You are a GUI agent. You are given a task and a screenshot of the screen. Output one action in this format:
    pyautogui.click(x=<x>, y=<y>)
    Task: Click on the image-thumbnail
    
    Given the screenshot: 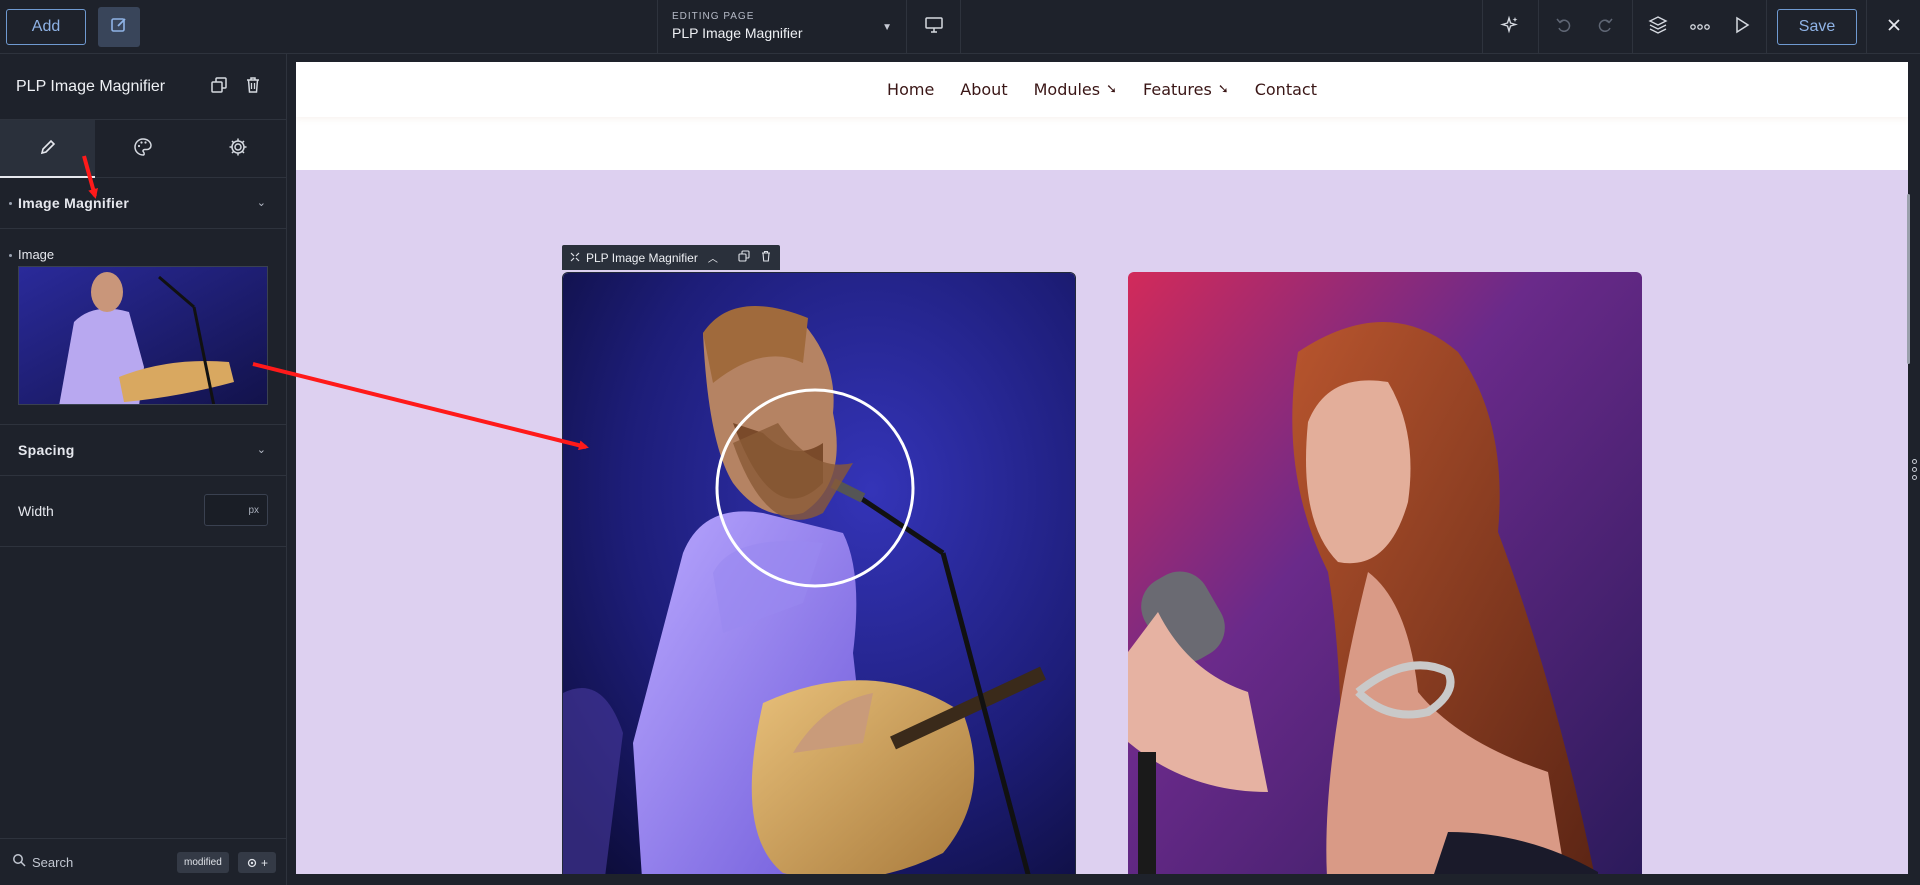 What is the action you would take?
    pyautogui.click(x=143, y=335)
    